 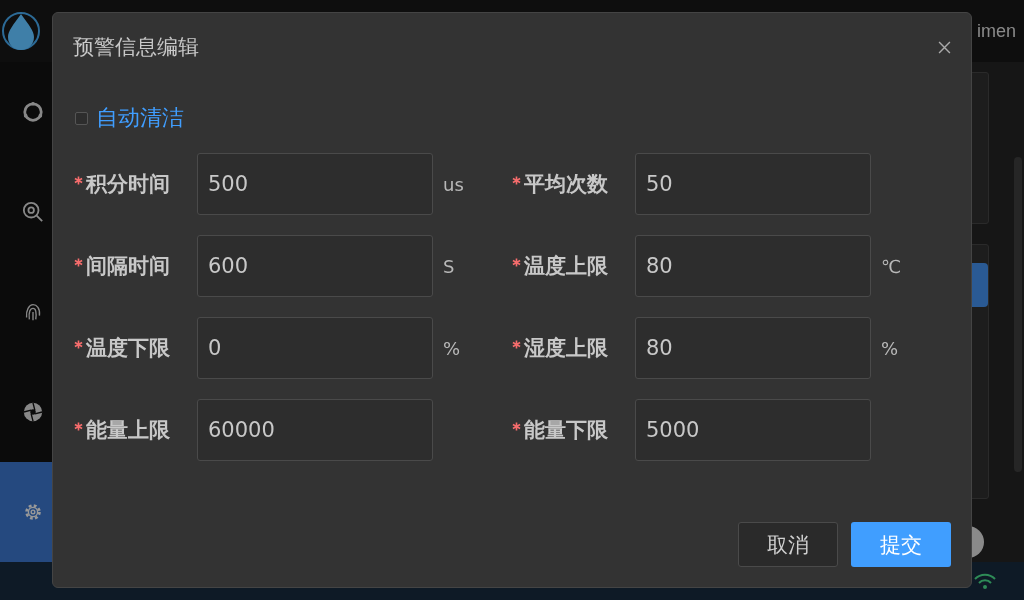 What do you see at coordinates (449, 266) in the screenshot?
I see `unit-label: S` at bounding box center [449, 266].